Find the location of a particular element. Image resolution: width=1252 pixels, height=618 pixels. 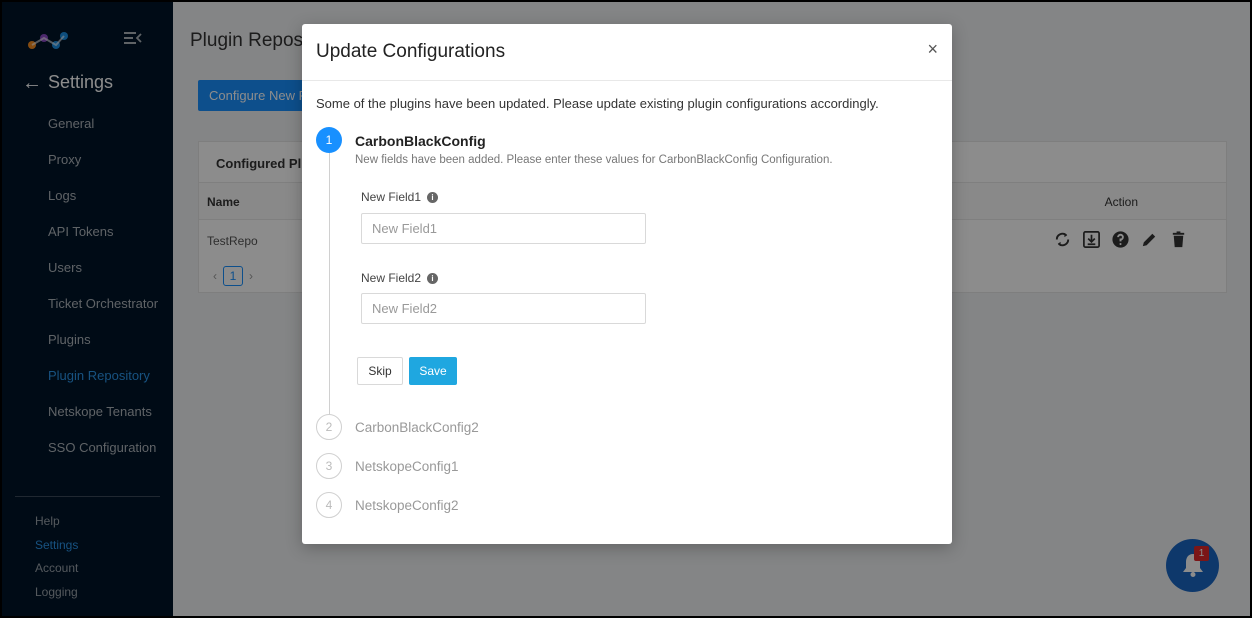

step-2-indicator: 2 is located at coordinates (329, 427).